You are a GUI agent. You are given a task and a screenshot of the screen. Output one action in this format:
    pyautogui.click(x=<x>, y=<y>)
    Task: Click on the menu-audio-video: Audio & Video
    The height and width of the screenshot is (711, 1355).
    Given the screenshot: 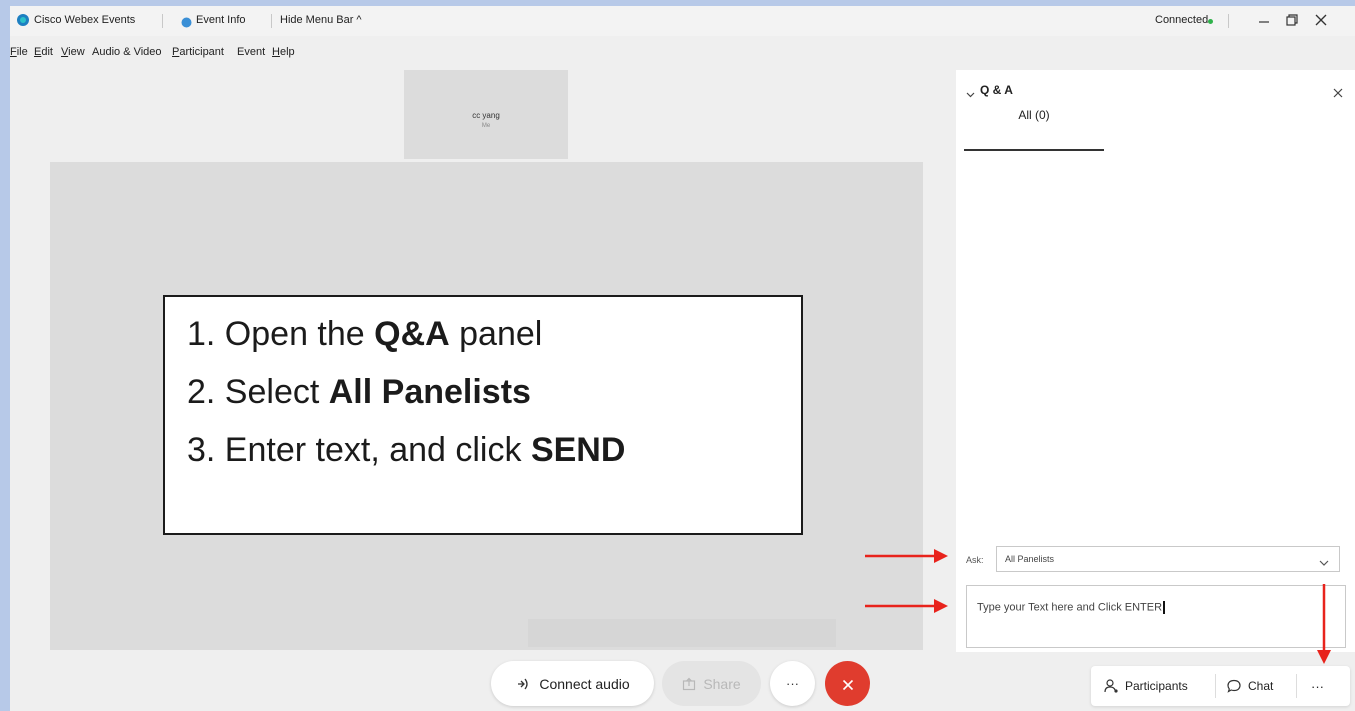 What is the action you would take?
    pyautogui.click(x=127, y=52)
    